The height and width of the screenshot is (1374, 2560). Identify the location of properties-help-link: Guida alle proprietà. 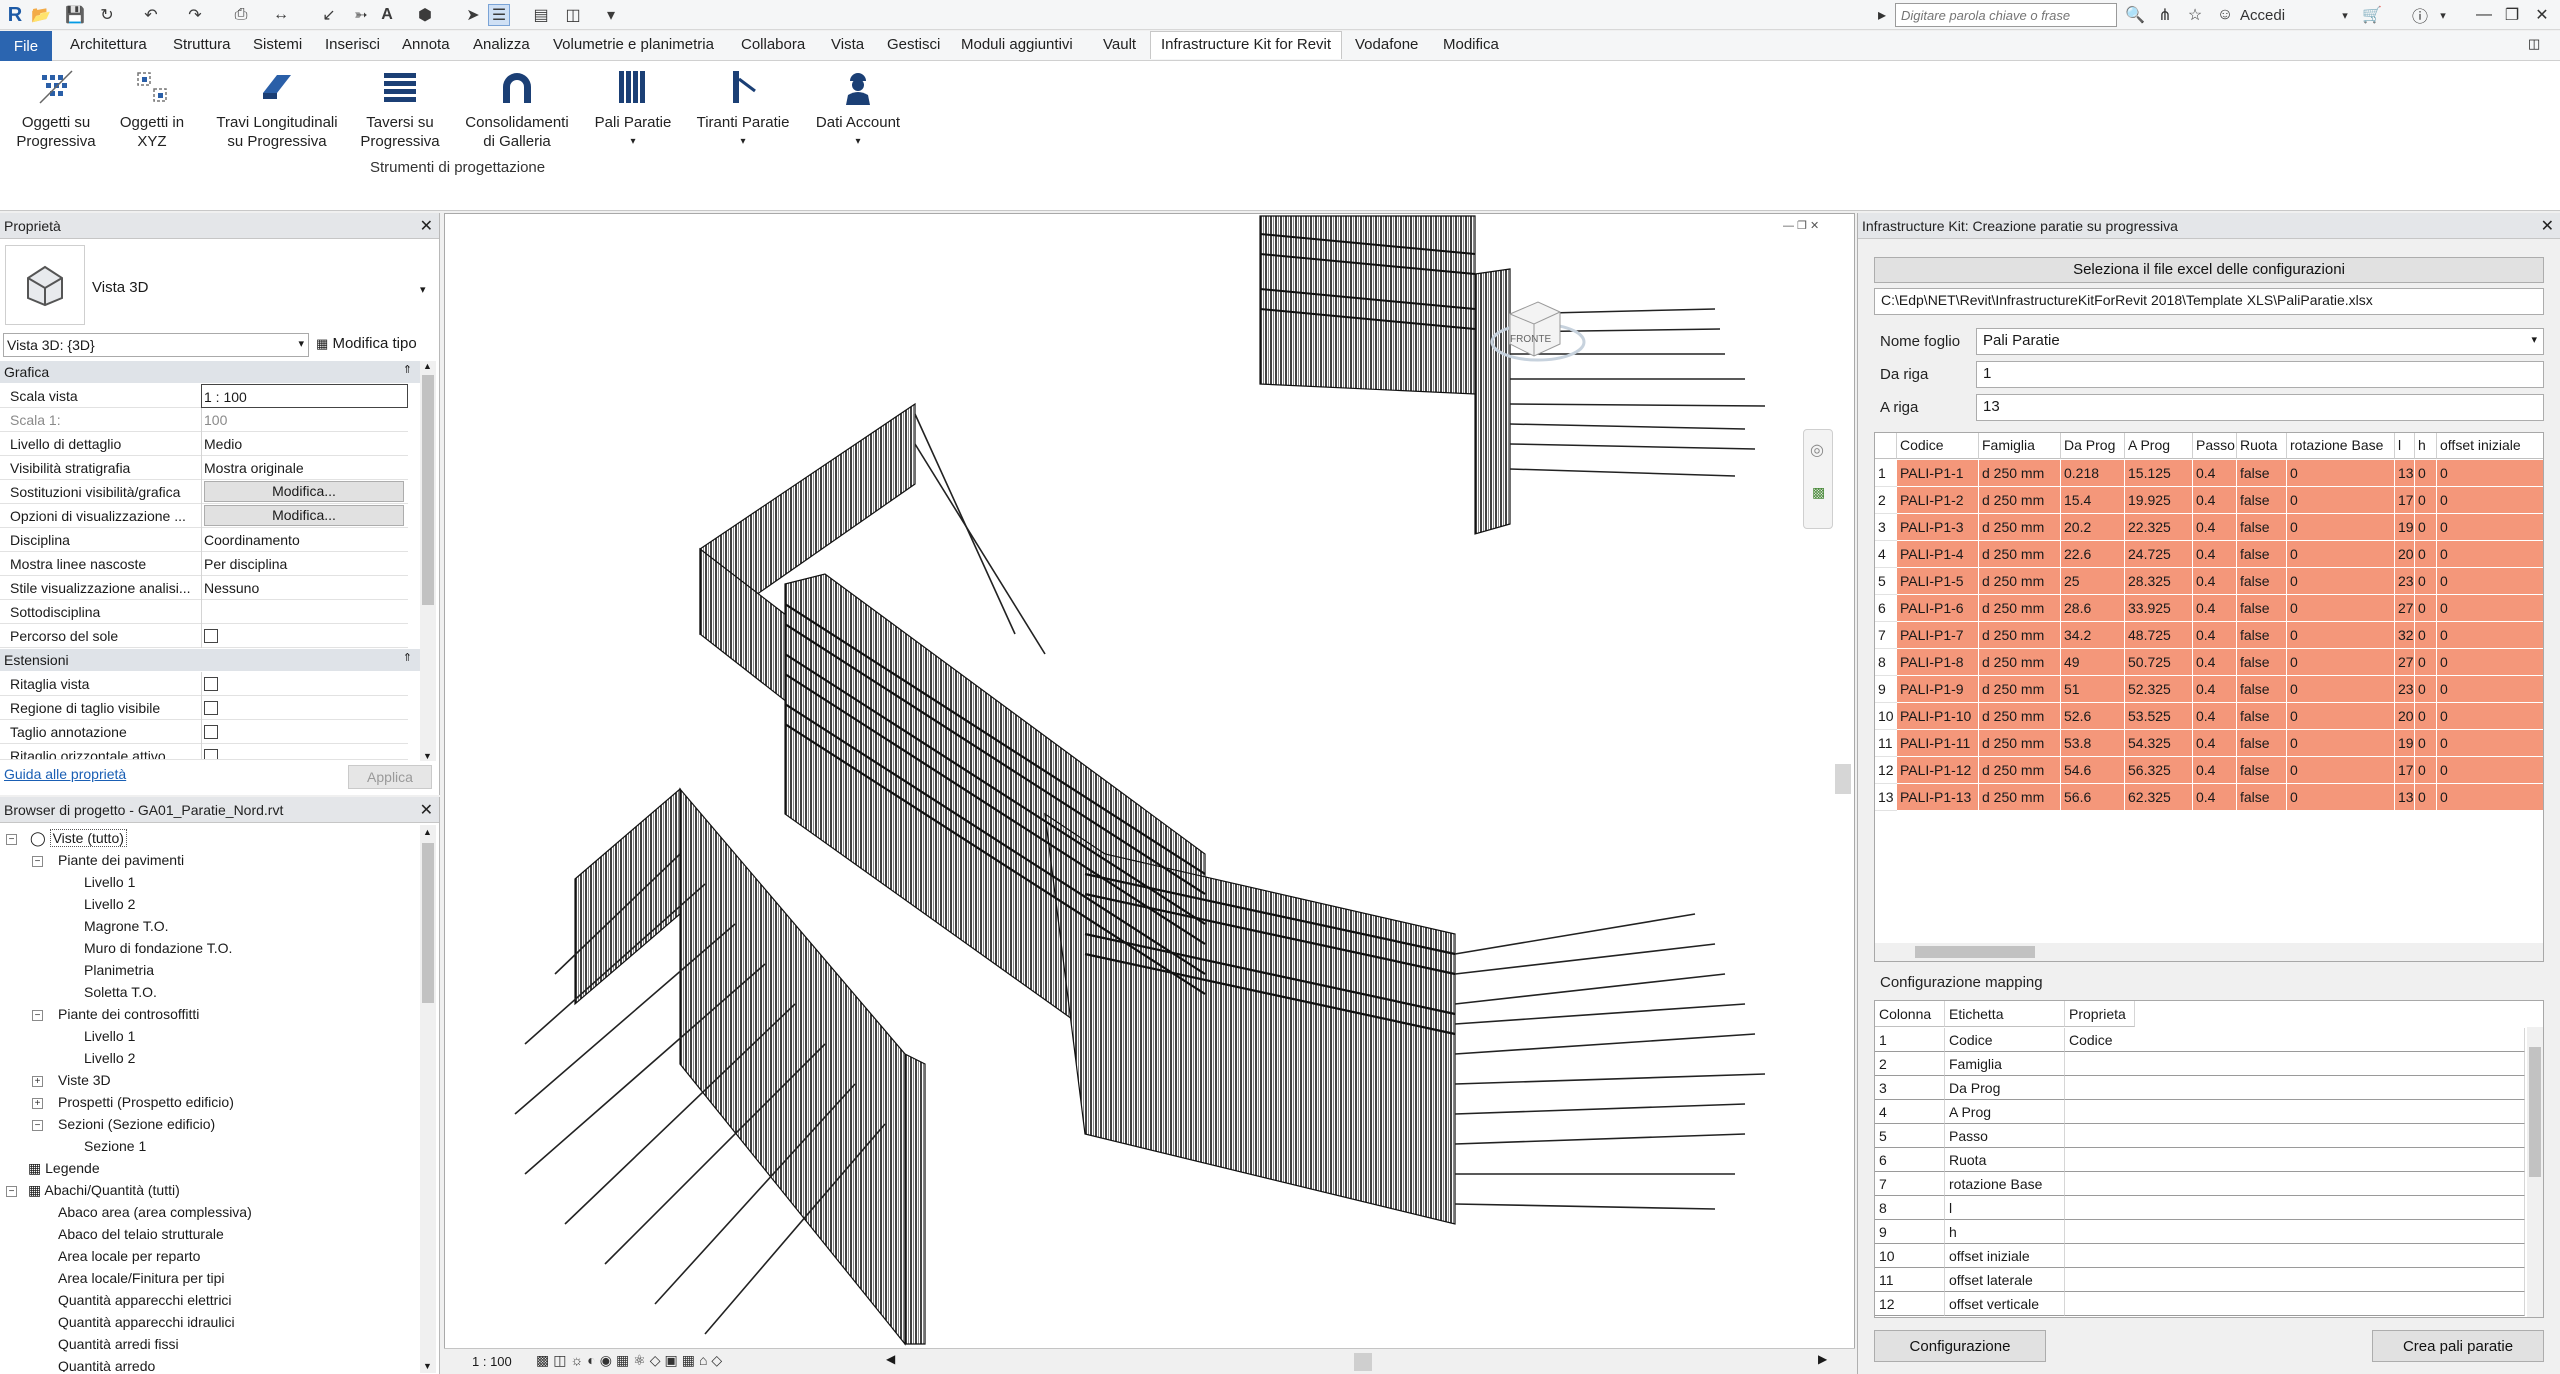
(65, 774).